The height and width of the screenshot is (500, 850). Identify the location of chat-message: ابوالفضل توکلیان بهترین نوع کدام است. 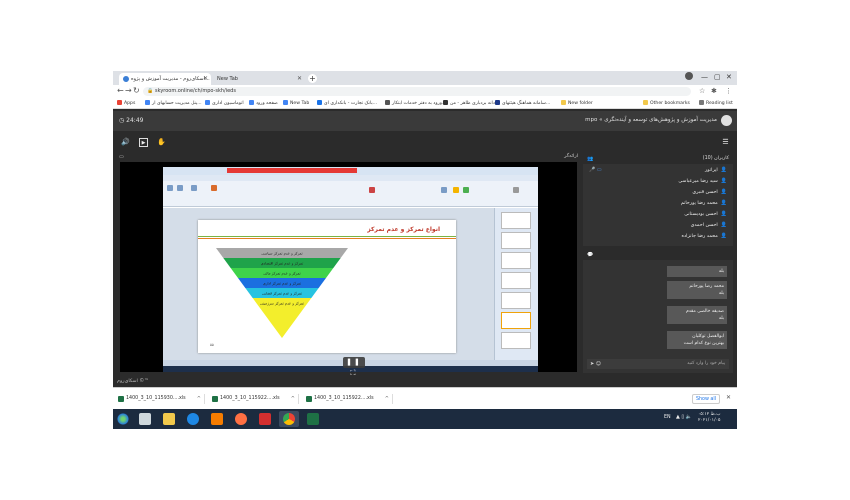
(697, 340).